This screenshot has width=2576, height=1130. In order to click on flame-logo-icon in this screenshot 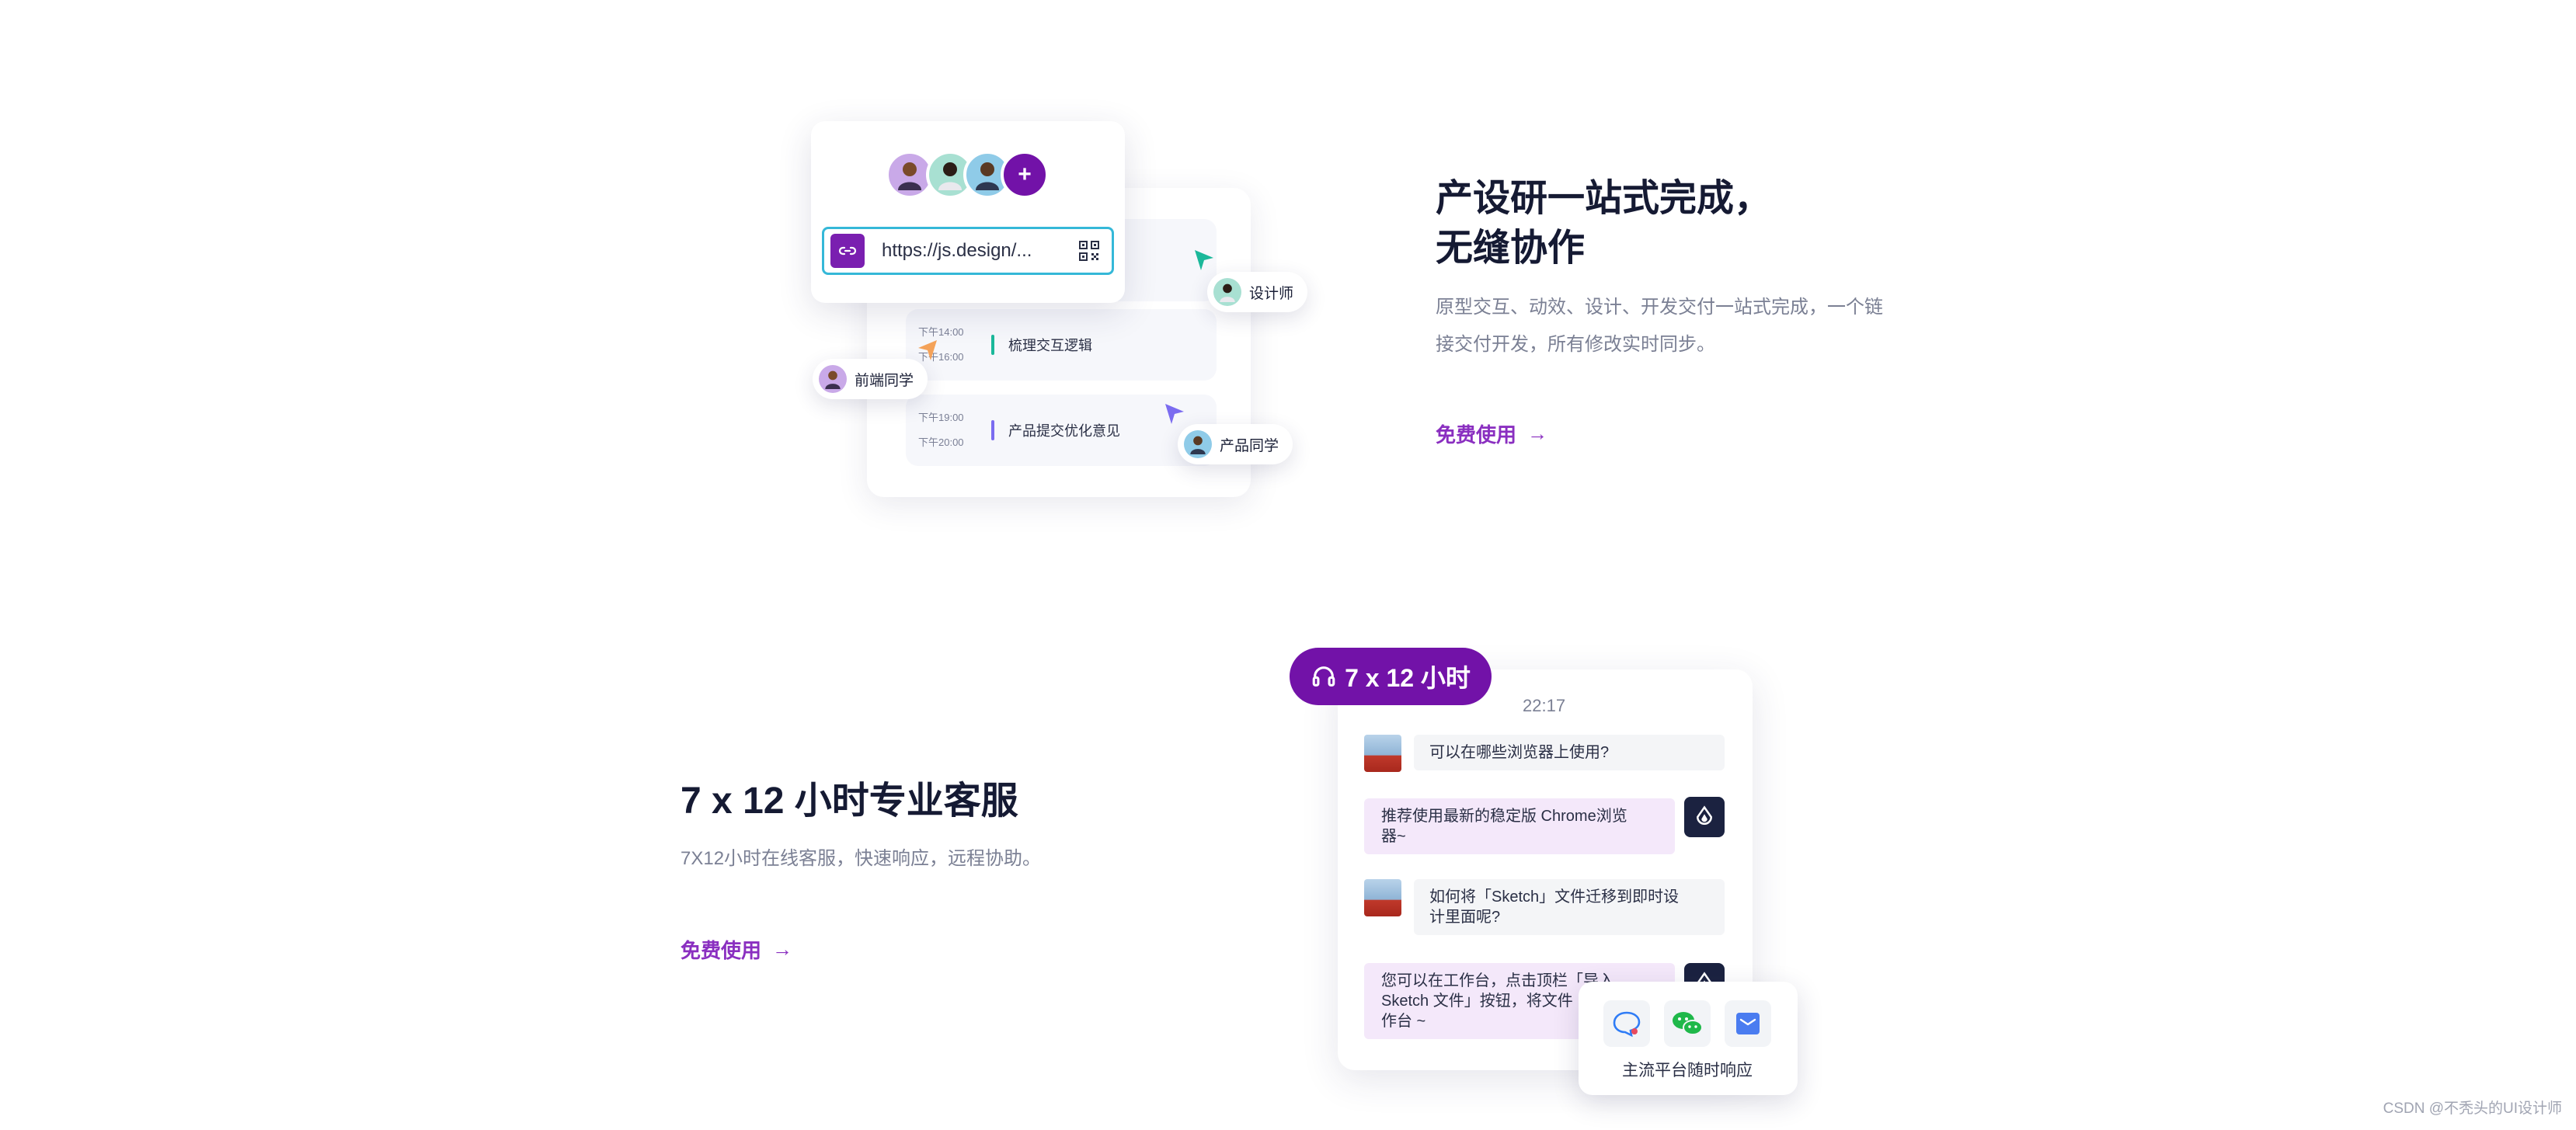, I will do `click(1704, 815)`.